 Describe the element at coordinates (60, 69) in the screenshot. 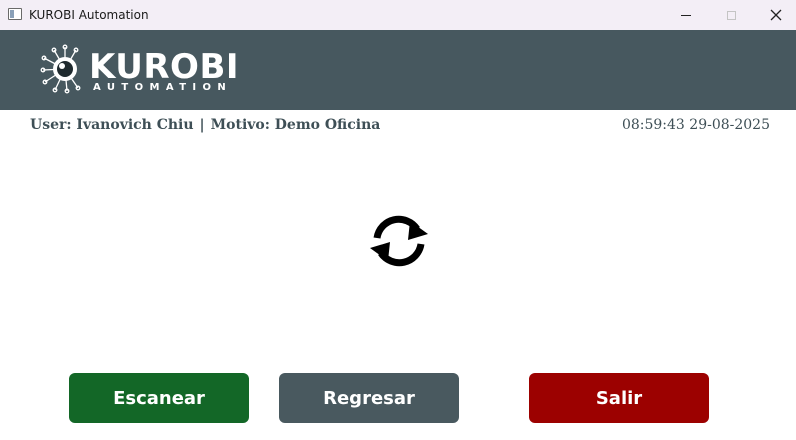

I see `kurobi-logo-icon` at that location.